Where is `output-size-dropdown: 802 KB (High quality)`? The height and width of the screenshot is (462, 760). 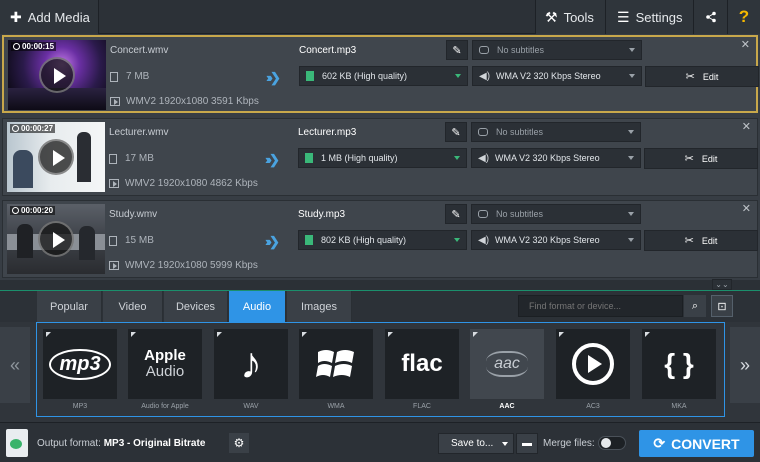
output-size-dropdown: 802 KB (High quality) is located at coordinates (382, 240).